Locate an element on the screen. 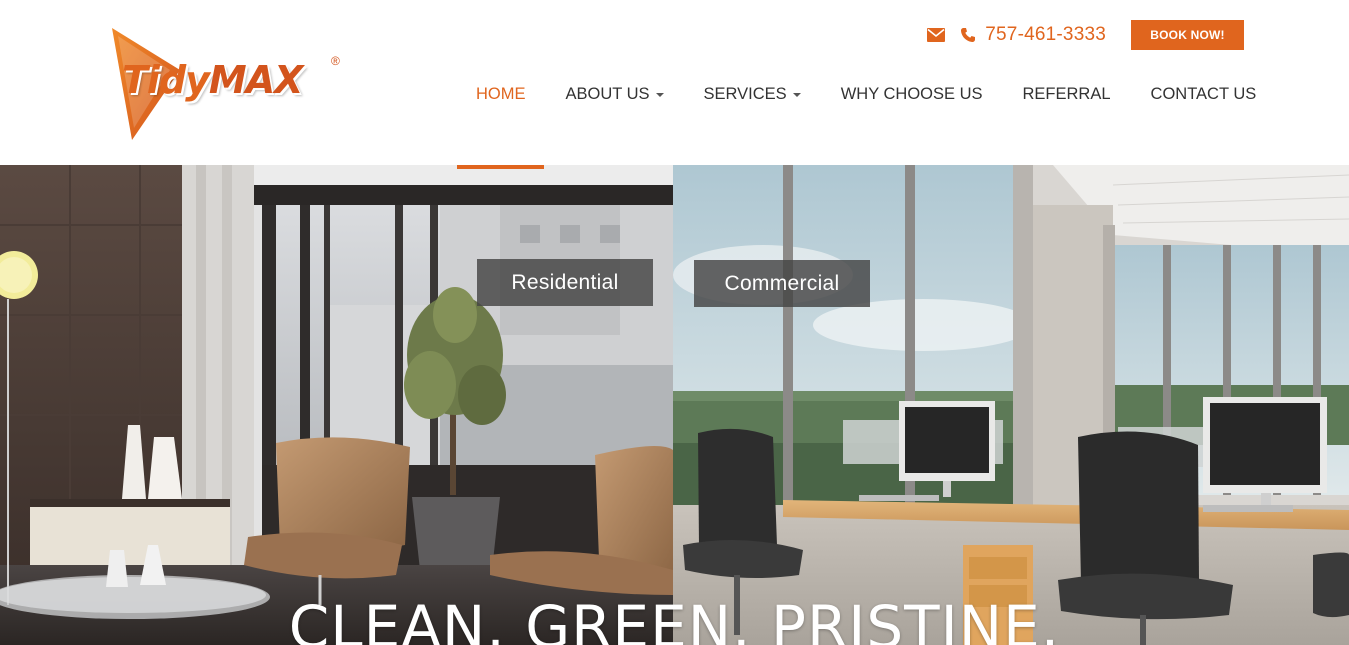 The width and height of the screenshot is (1349, 645). registered-mark: ® is located at coordinates (335, 61).